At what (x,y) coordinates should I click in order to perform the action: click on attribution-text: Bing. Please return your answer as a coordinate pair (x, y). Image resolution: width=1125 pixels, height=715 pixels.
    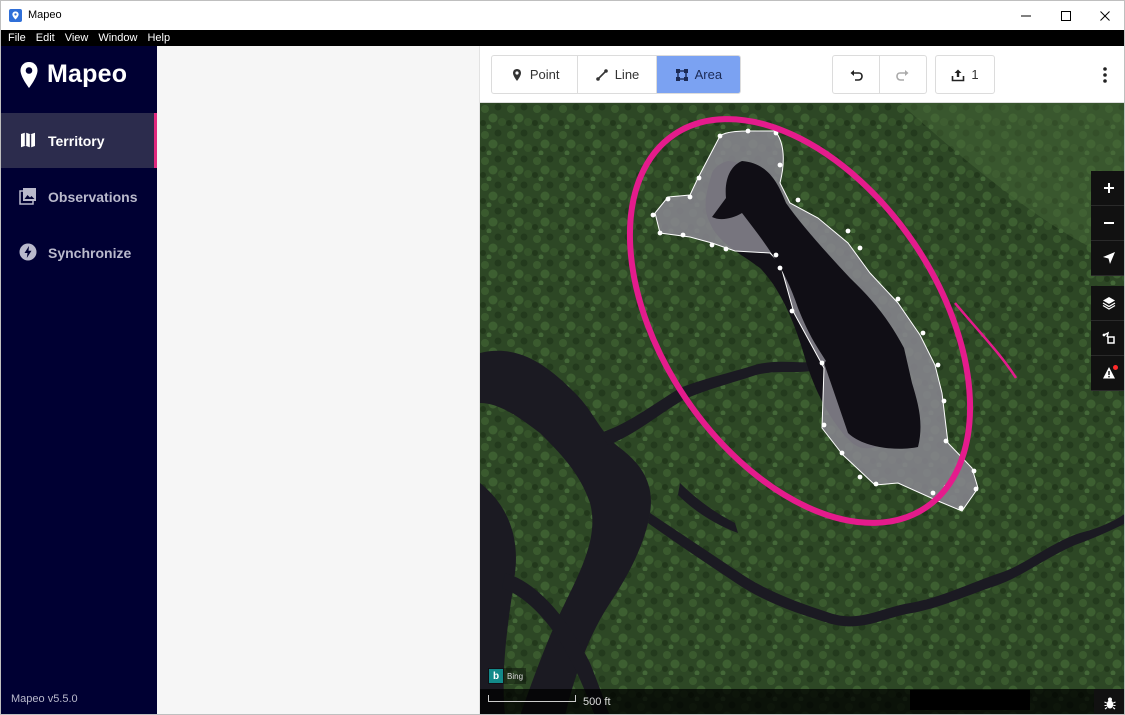
    Looking at the image, I should click on (515, 676).